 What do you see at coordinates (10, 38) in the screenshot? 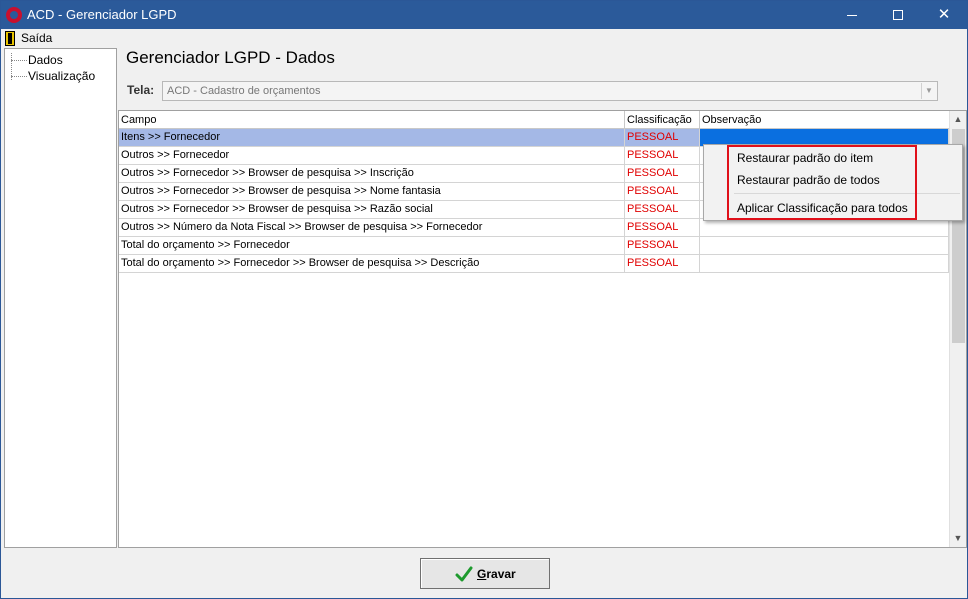
I see `exit-door-icon` at bounding box center [10, 38].